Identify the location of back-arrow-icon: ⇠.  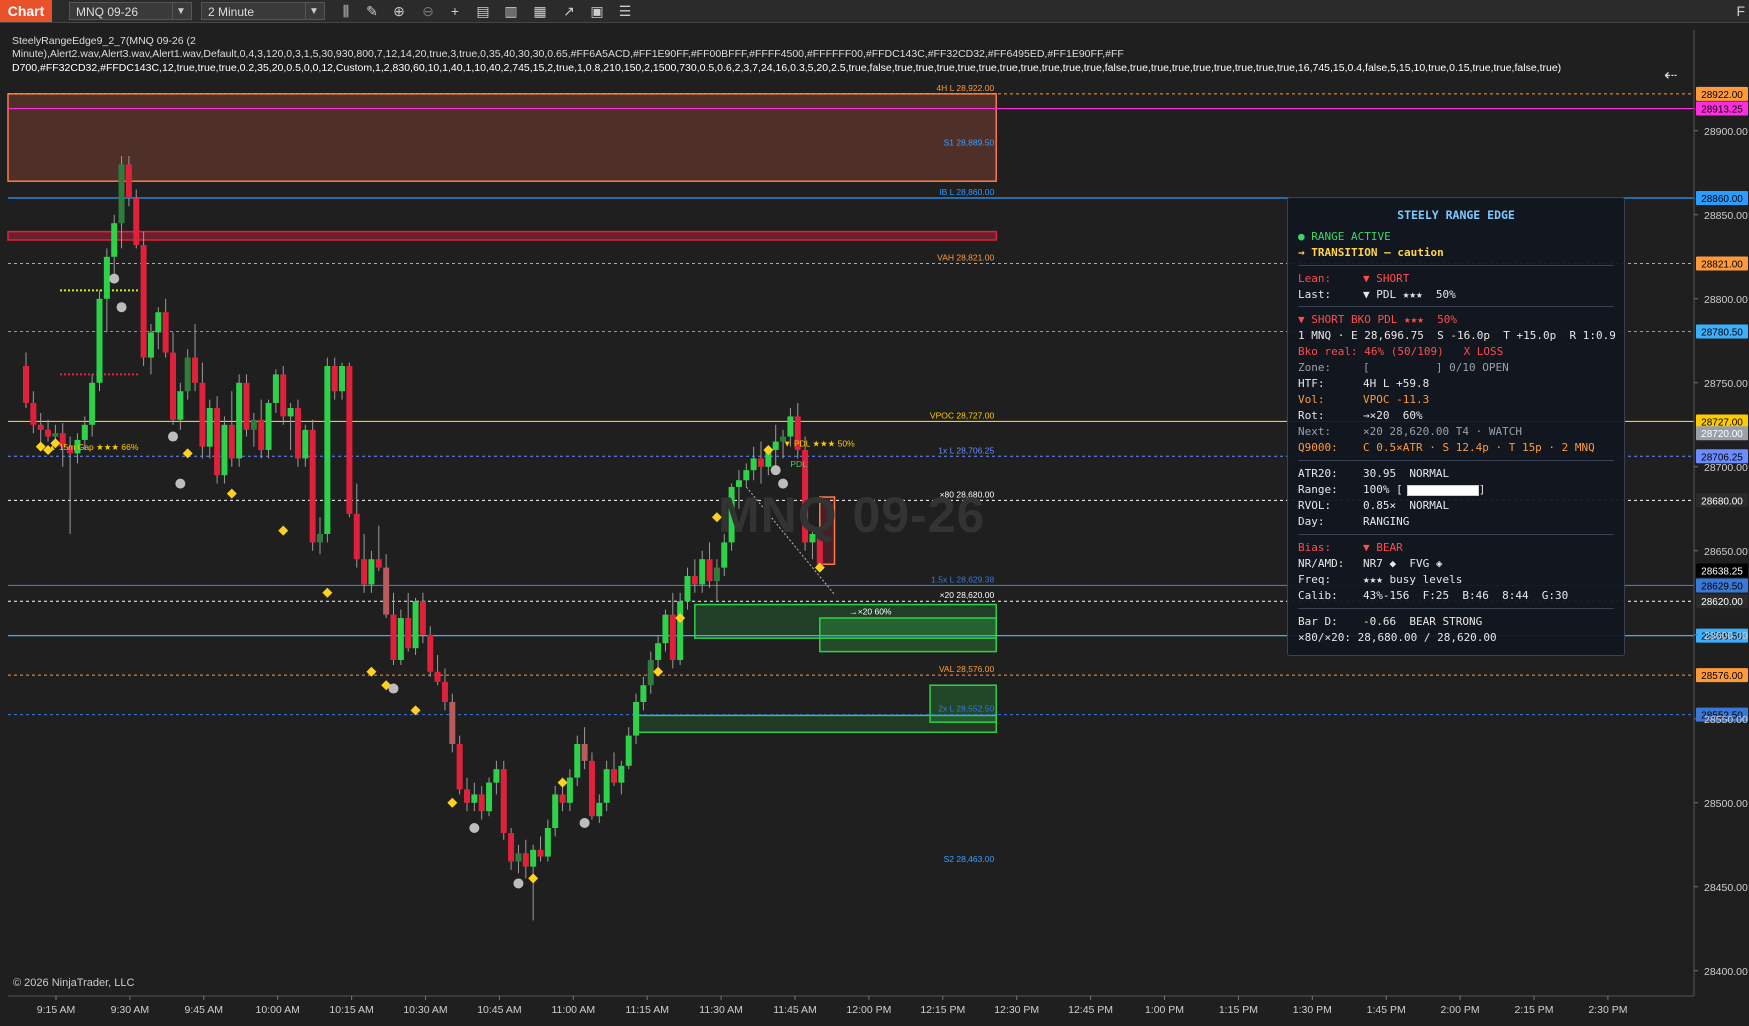
(1670, 74).